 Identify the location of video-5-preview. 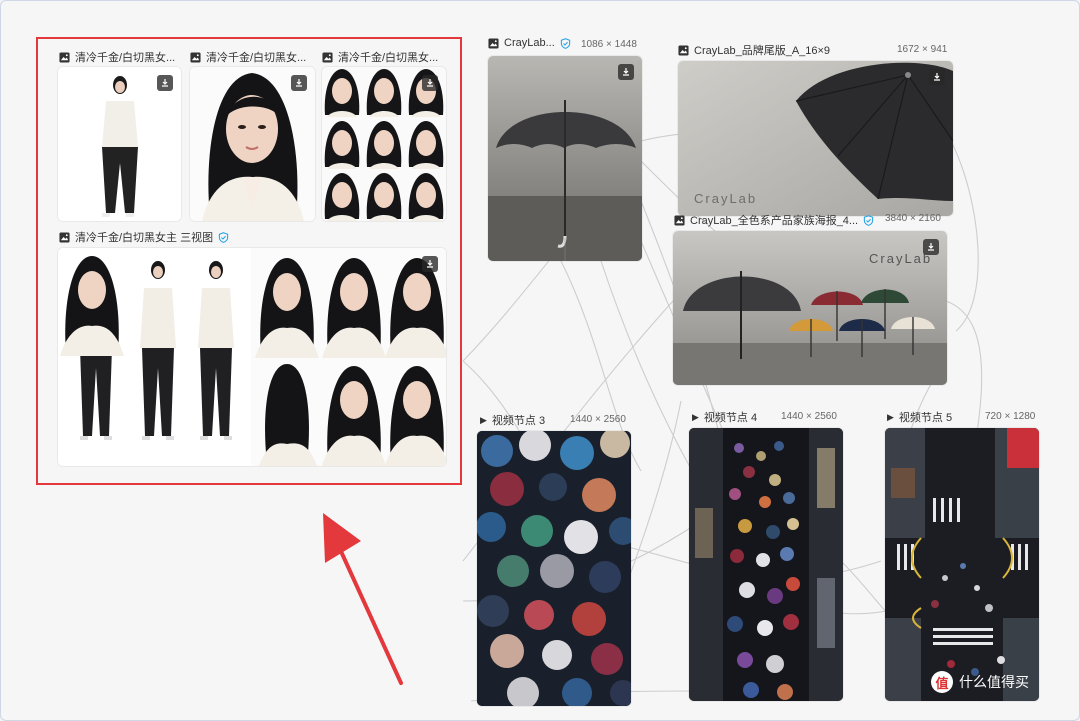
(962, 564).